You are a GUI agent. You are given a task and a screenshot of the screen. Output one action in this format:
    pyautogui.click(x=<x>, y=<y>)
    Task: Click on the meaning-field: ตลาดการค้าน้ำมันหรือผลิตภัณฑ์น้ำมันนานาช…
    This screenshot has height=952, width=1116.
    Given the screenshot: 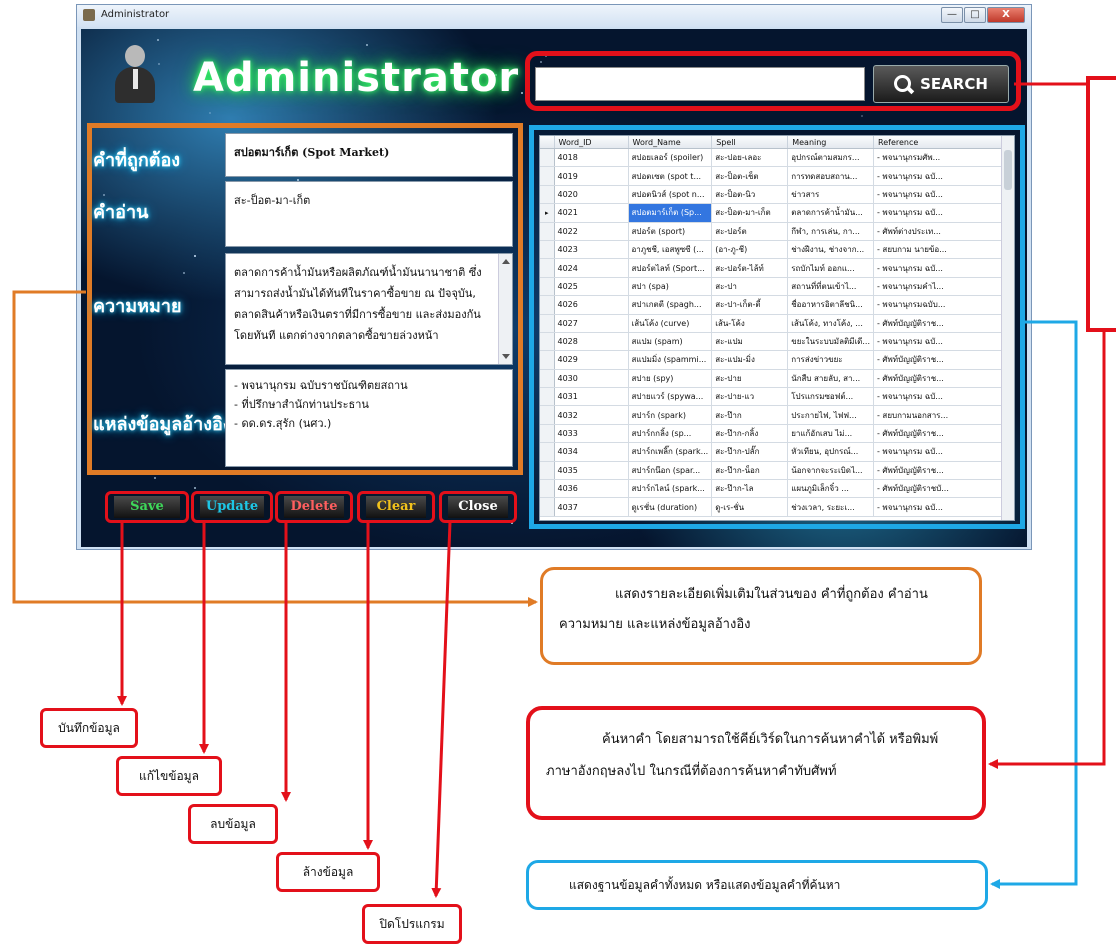 What is the action you would take?
    pyautogui.click(x=369, y=309)
    